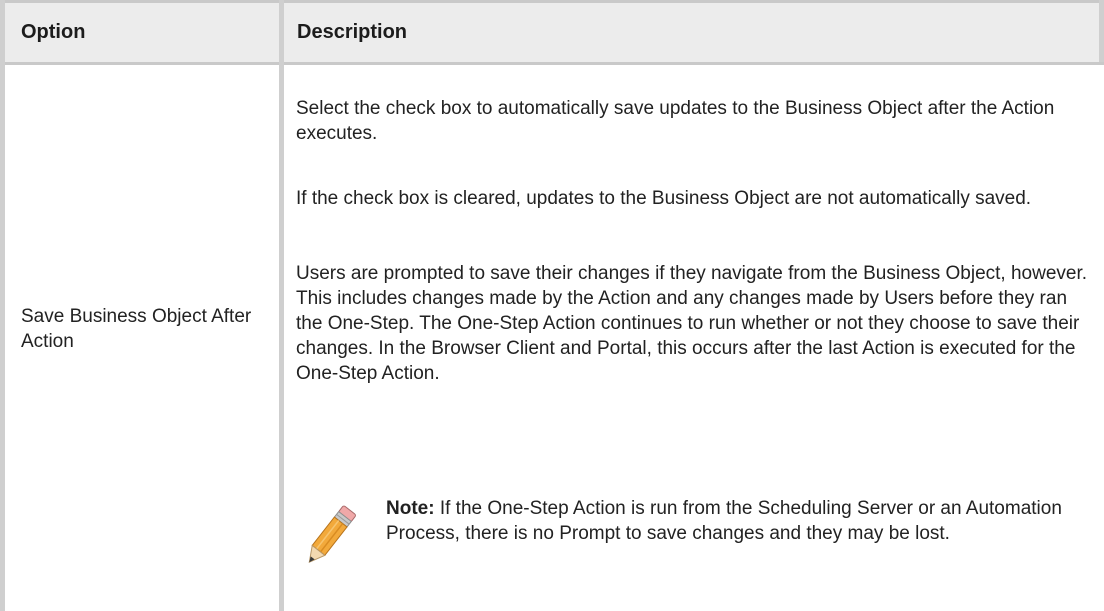 This screenshot has width=1104, height=611. I want to click on header-description: Description, so click(352, 32).